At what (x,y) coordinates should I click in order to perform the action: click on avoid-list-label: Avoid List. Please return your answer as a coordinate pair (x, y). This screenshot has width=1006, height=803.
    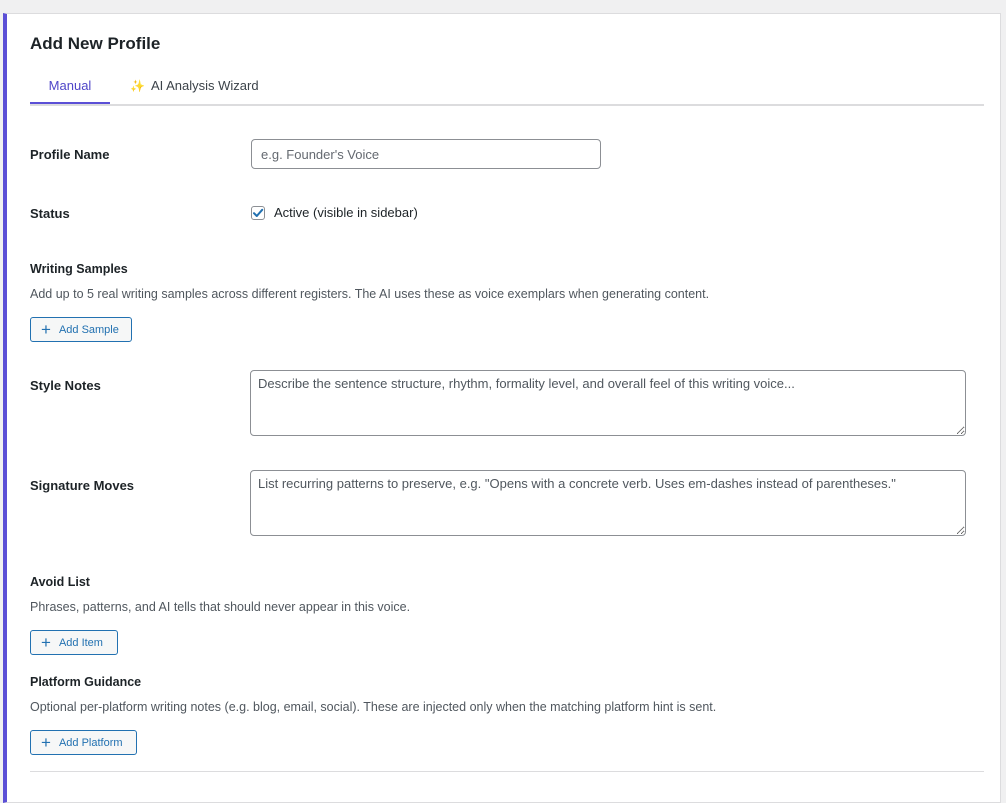
    Looking at the image, I should click on (60, 582).